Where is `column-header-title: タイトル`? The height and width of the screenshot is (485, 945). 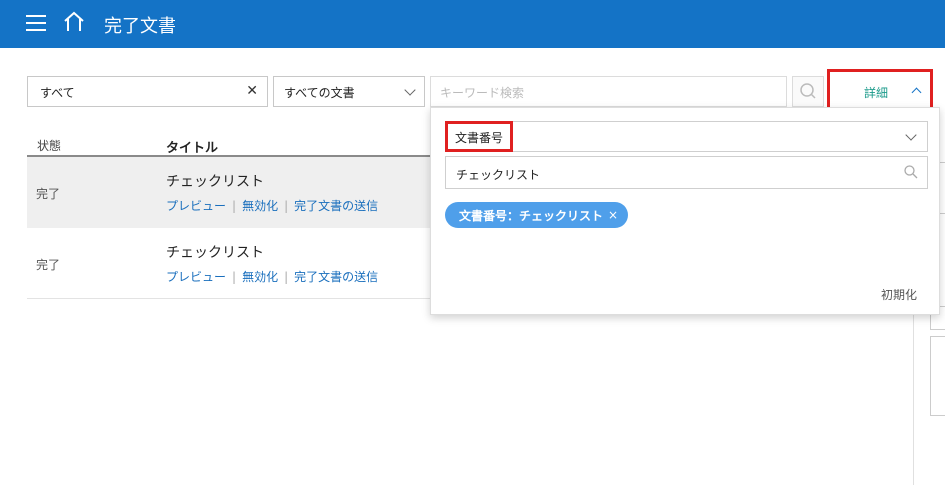 column-header-title: タイトル is located at coordinates (192, 146).